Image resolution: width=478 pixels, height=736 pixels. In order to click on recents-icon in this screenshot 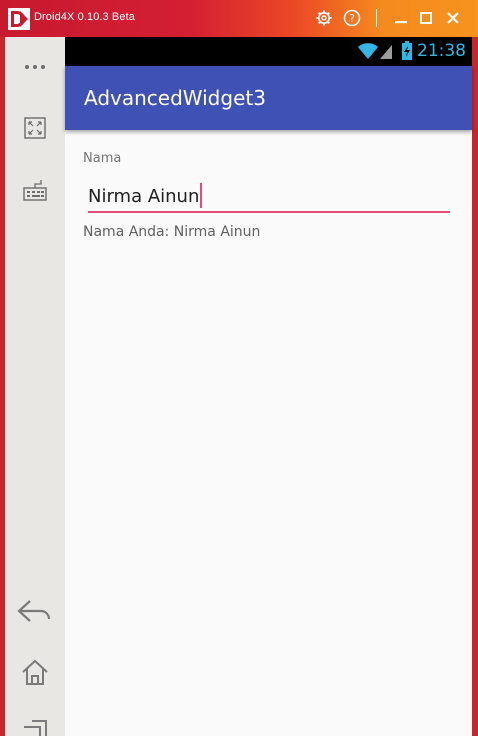, I will do `click(35, 726)`.